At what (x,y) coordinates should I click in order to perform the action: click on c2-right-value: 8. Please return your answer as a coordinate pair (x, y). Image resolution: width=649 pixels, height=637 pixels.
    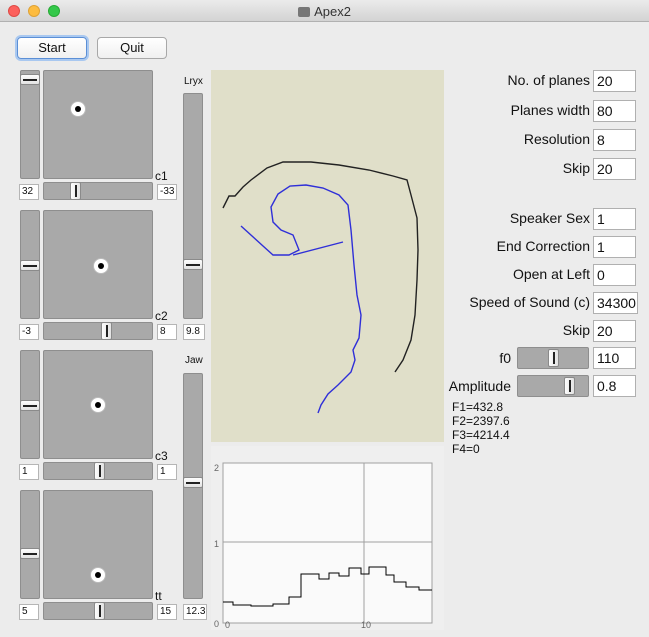
    Looking at the image, I should click on (167, 332).